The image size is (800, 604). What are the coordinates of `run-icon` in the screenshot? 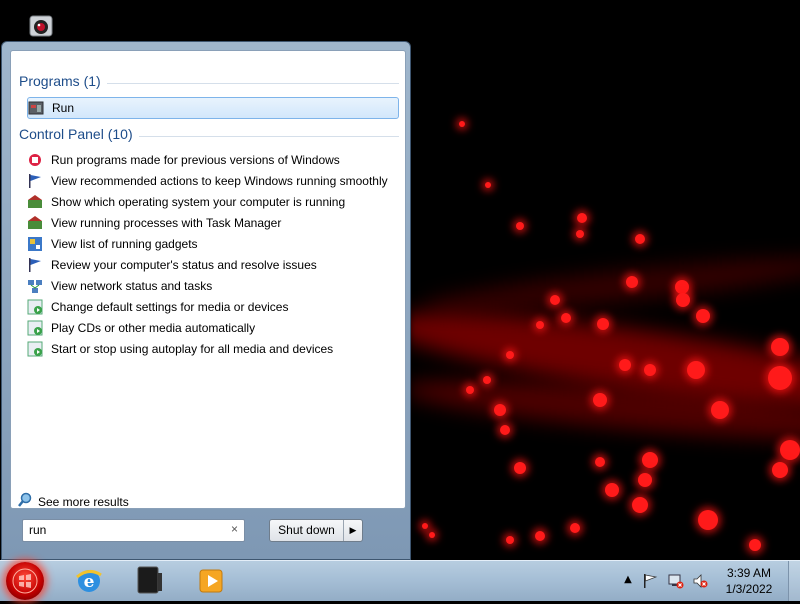 It's located at (36, 108).